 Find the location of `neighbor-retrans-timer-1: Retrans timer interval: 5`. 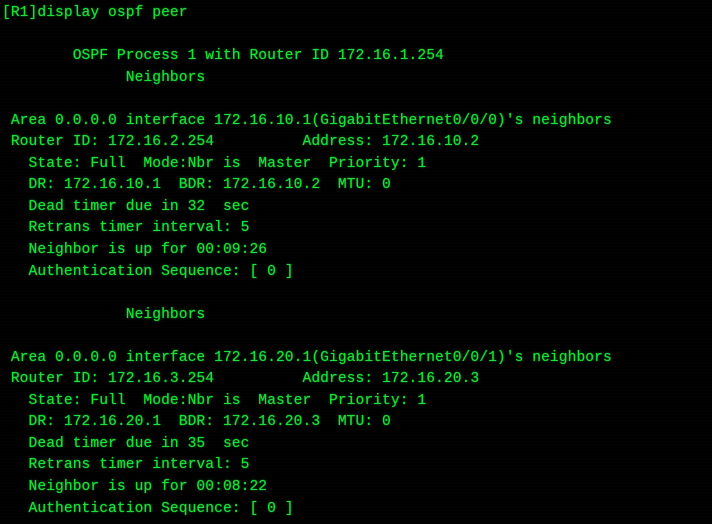

neighbor-retrans-timer-1: Retrans timer interval: 5 is located at coordinates (126, 228).